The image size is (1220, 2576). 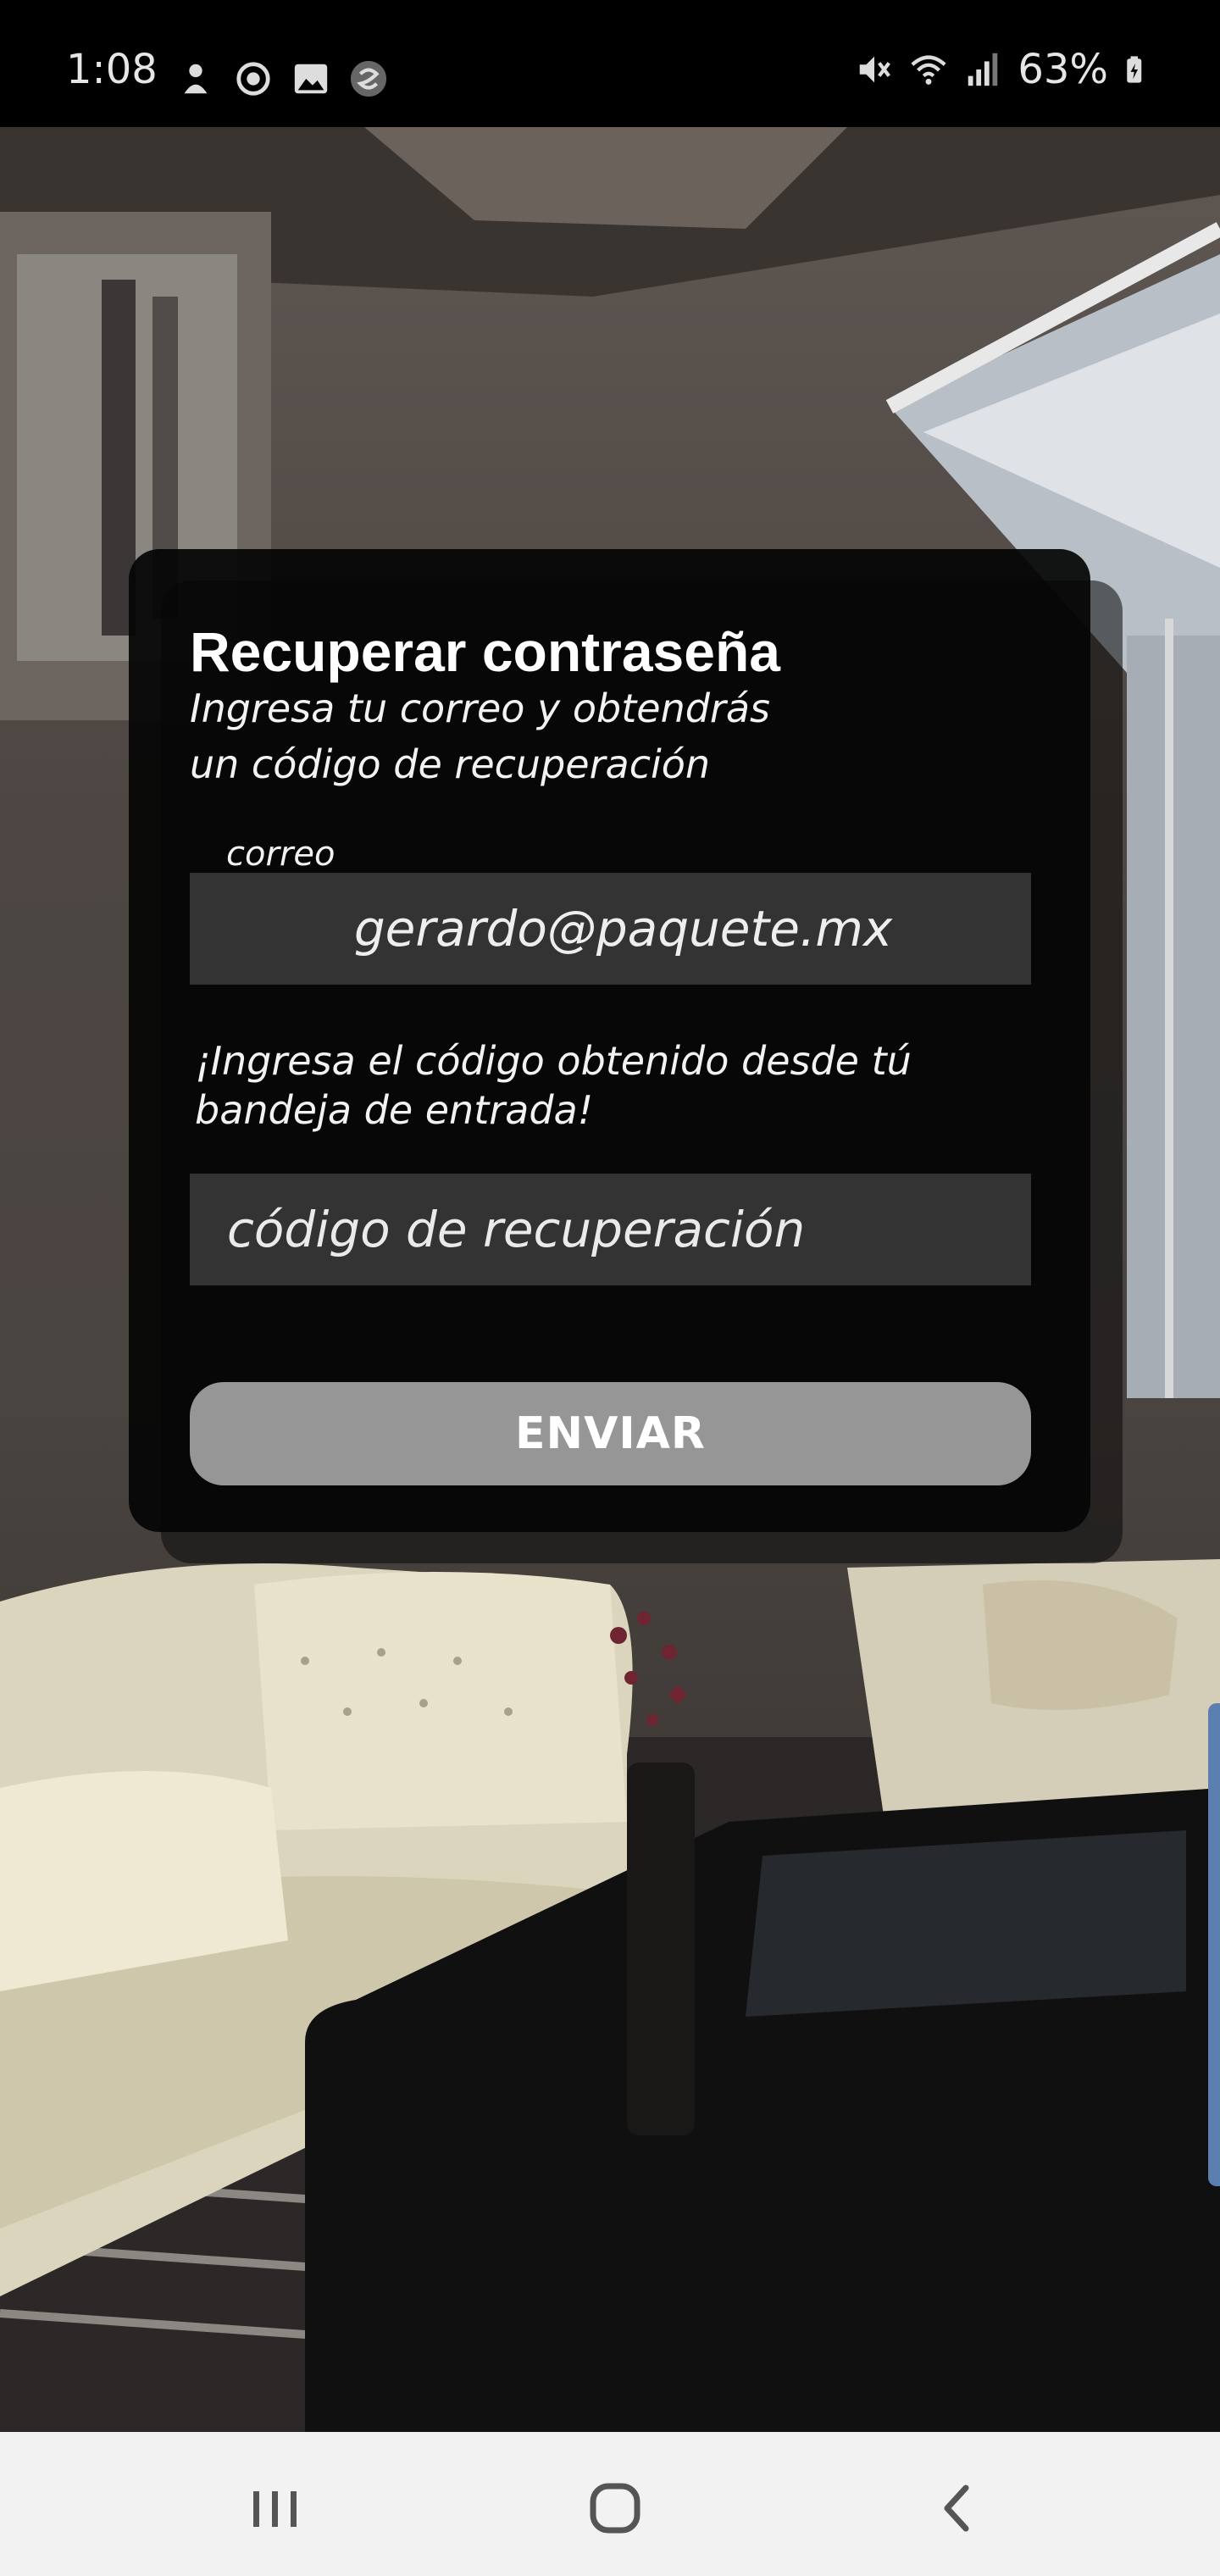 I want to click on recovery-code-input, so click(x=610, y=1229).